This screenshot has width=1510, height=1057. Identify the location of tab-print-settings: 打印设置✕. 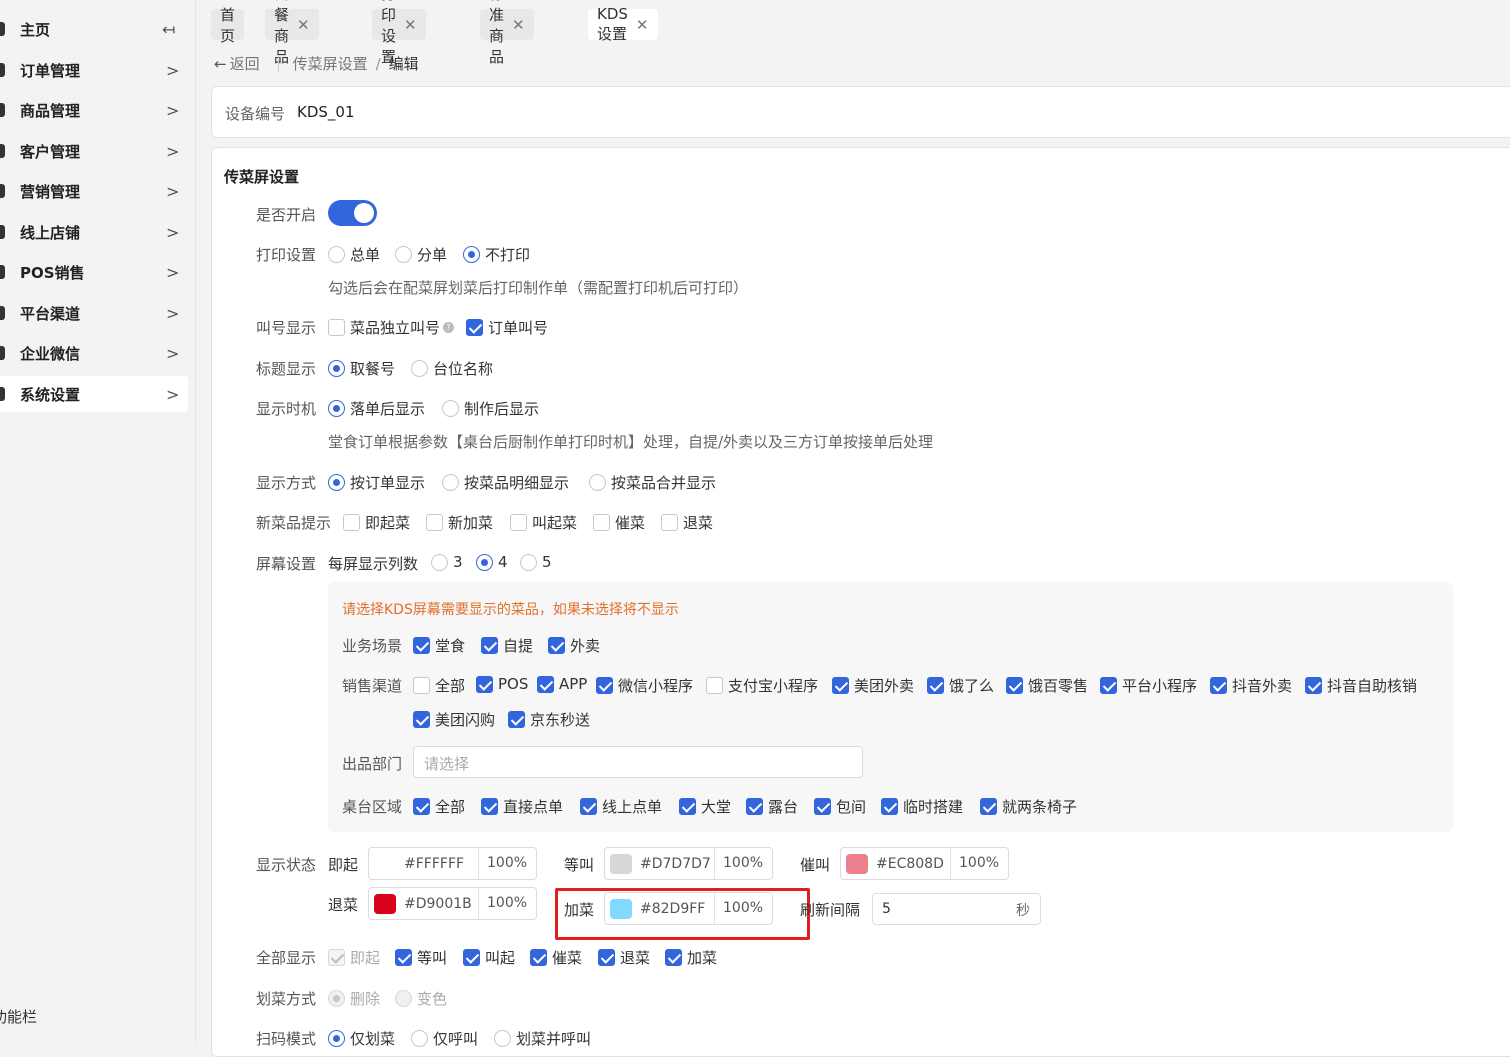
(399, 33).